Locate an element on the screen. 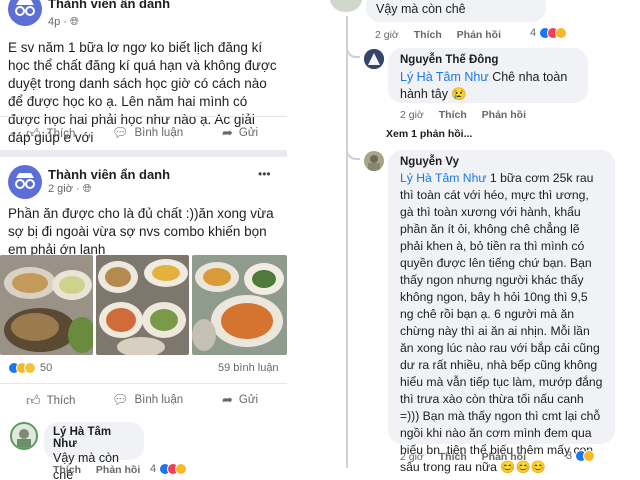  comment-author: Lý Hà Tâm Như is located at coordinates (94, 438).